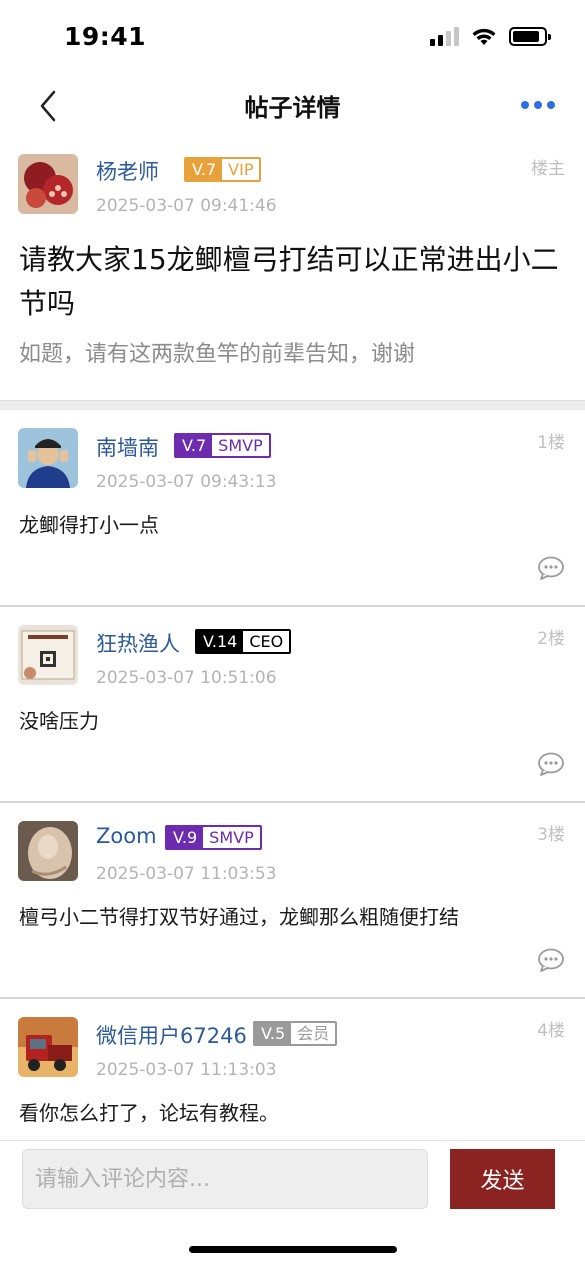 Image resolution: width=585 pixels, height=1266 pixels. I want to click on floor-label: 3楼, so click(551, 835).